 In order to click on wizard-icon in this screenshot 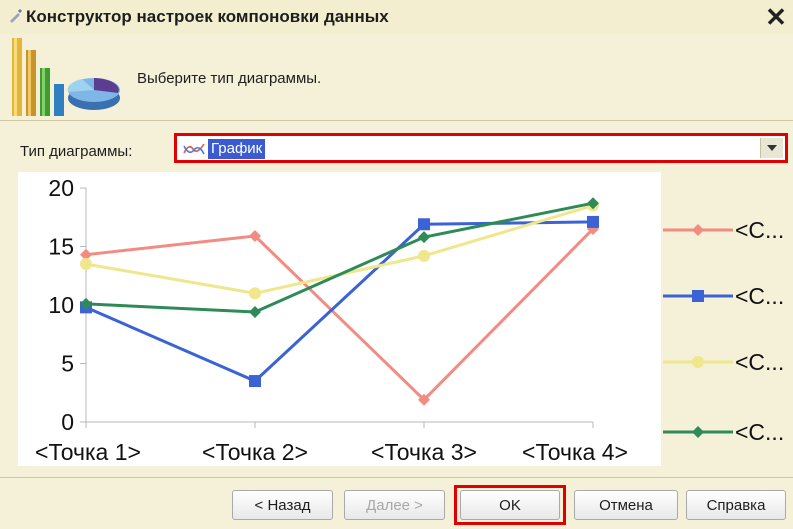, I will do `click(16, 16)`.